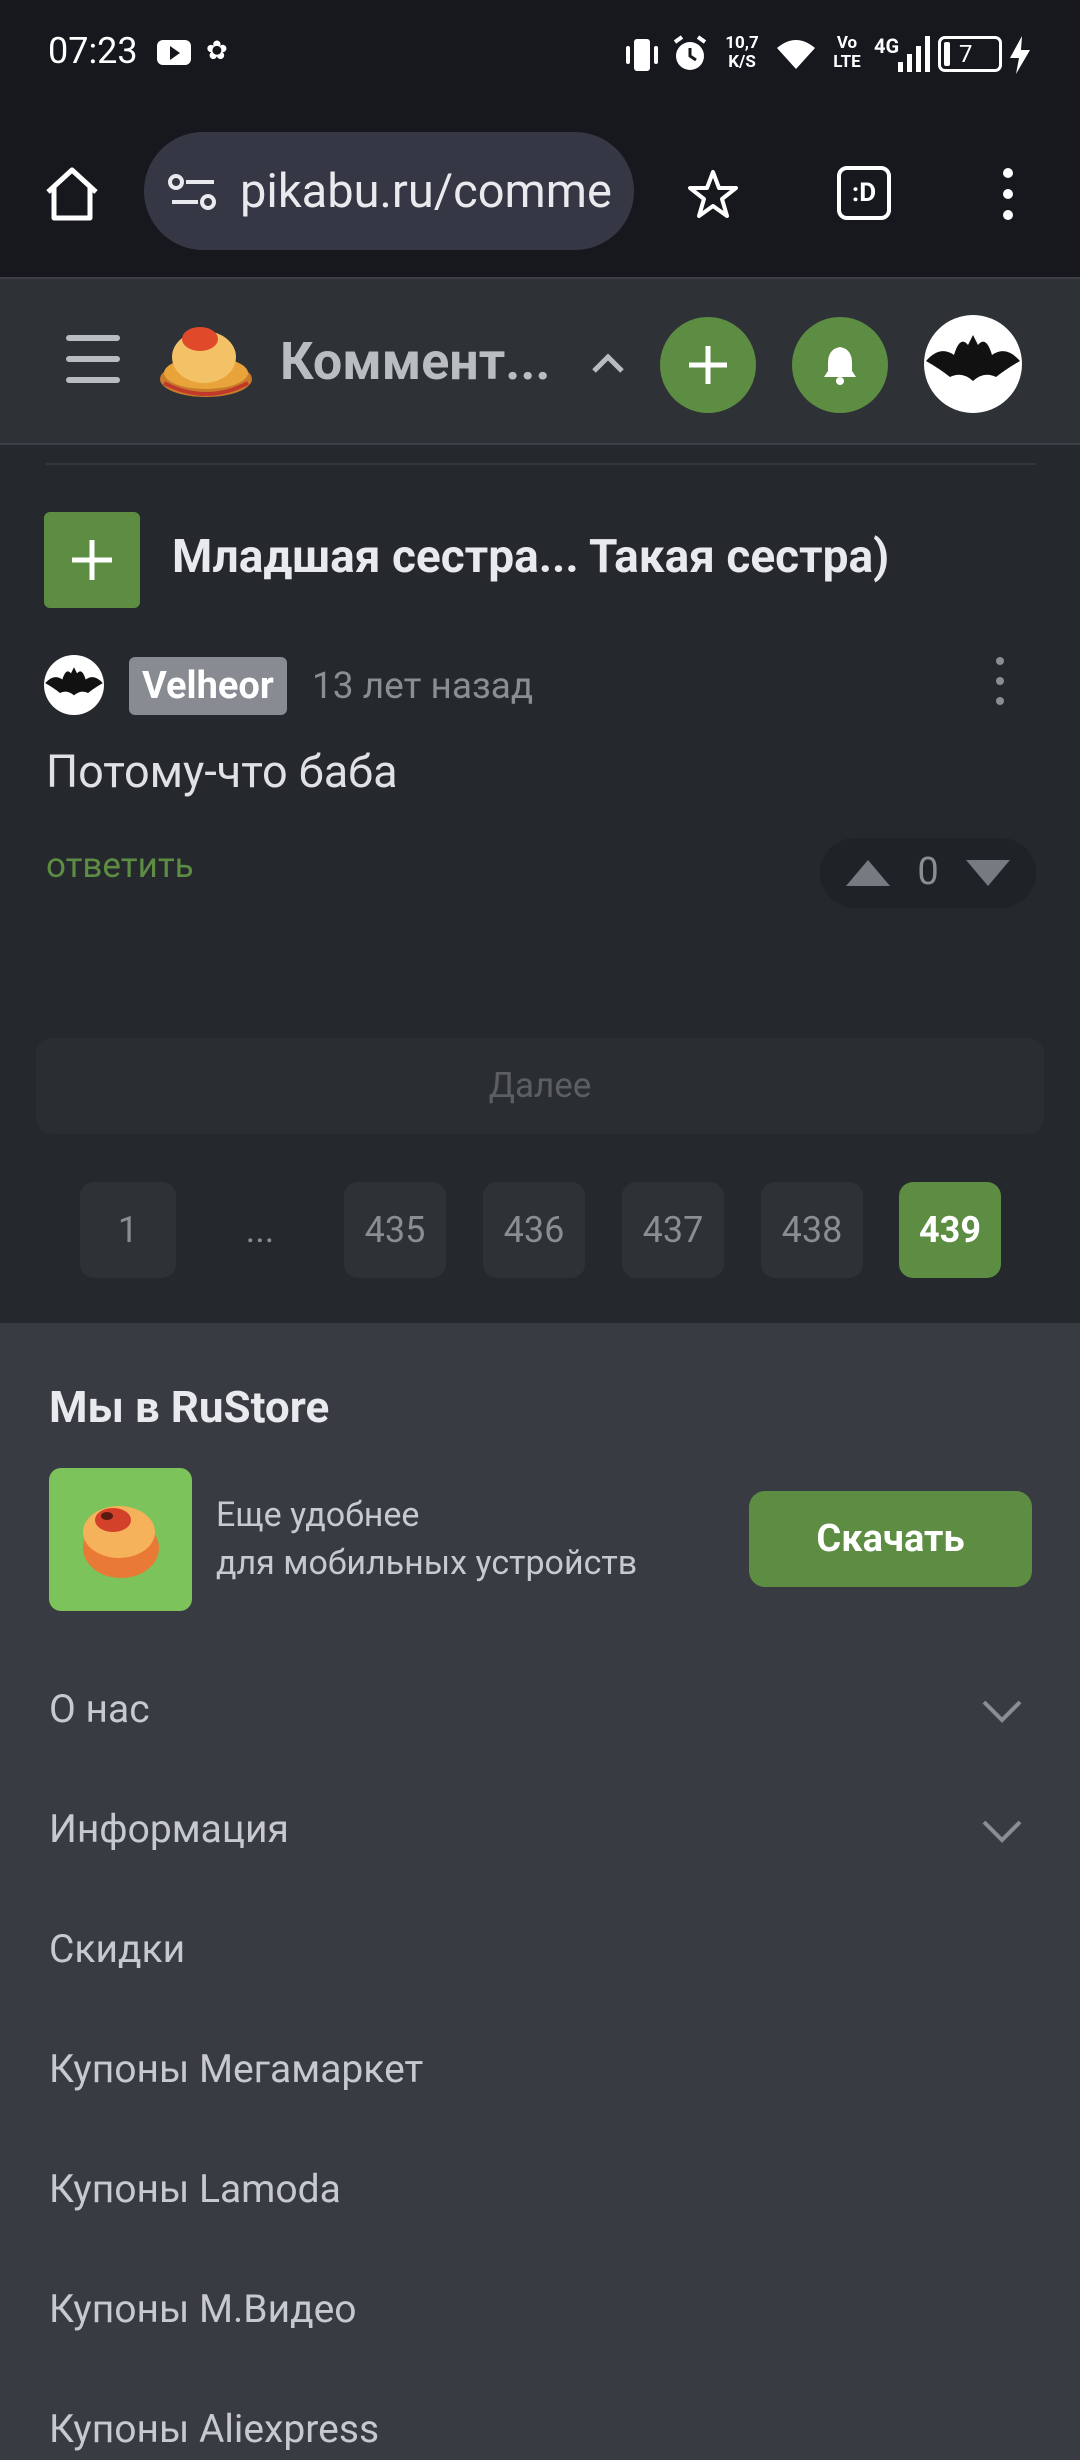  Describe the element at coordinates (427, 1563) in the screenshot. I see `app-description-line2: для мобильных устройств` at that location.